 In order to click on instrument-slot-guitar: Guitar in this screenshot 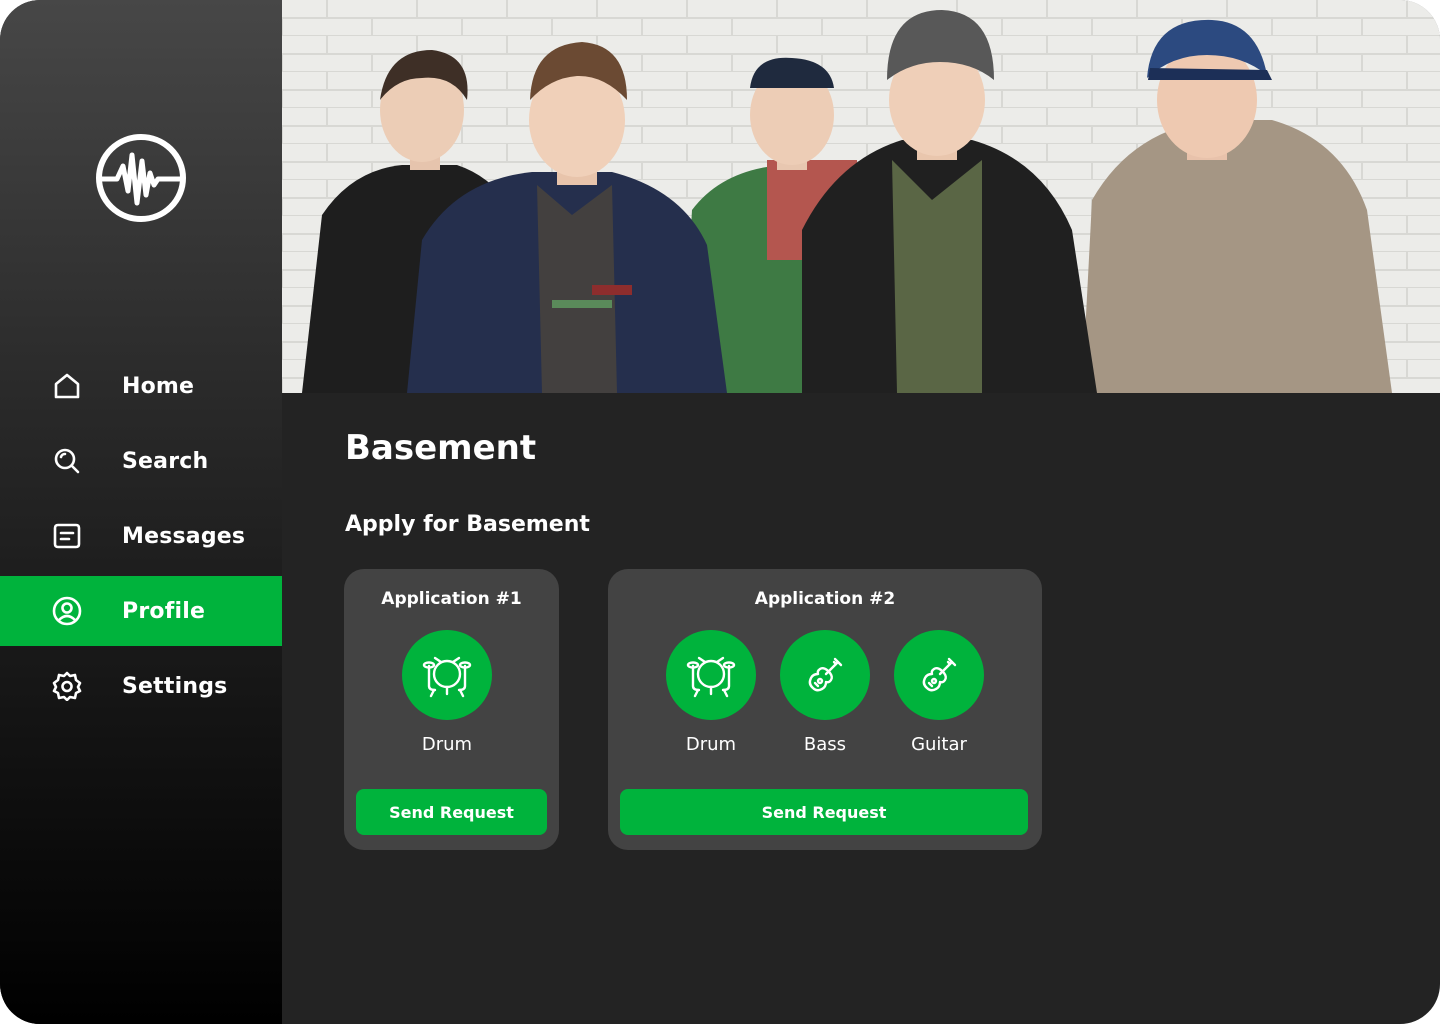, I will do `click(939, 692)`.